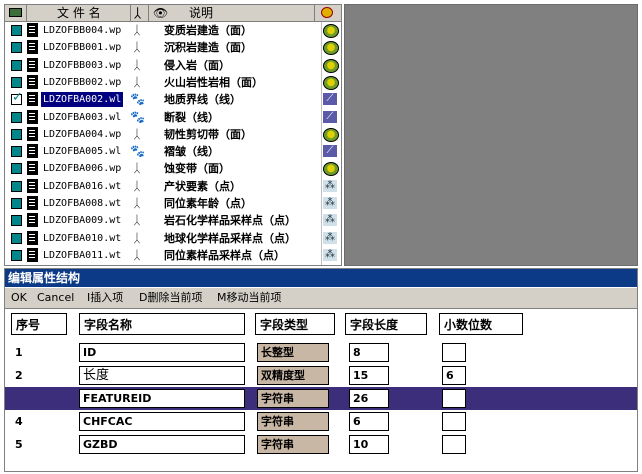  I want to click on column-decimals-header: 小数位数, so click(481, 324).